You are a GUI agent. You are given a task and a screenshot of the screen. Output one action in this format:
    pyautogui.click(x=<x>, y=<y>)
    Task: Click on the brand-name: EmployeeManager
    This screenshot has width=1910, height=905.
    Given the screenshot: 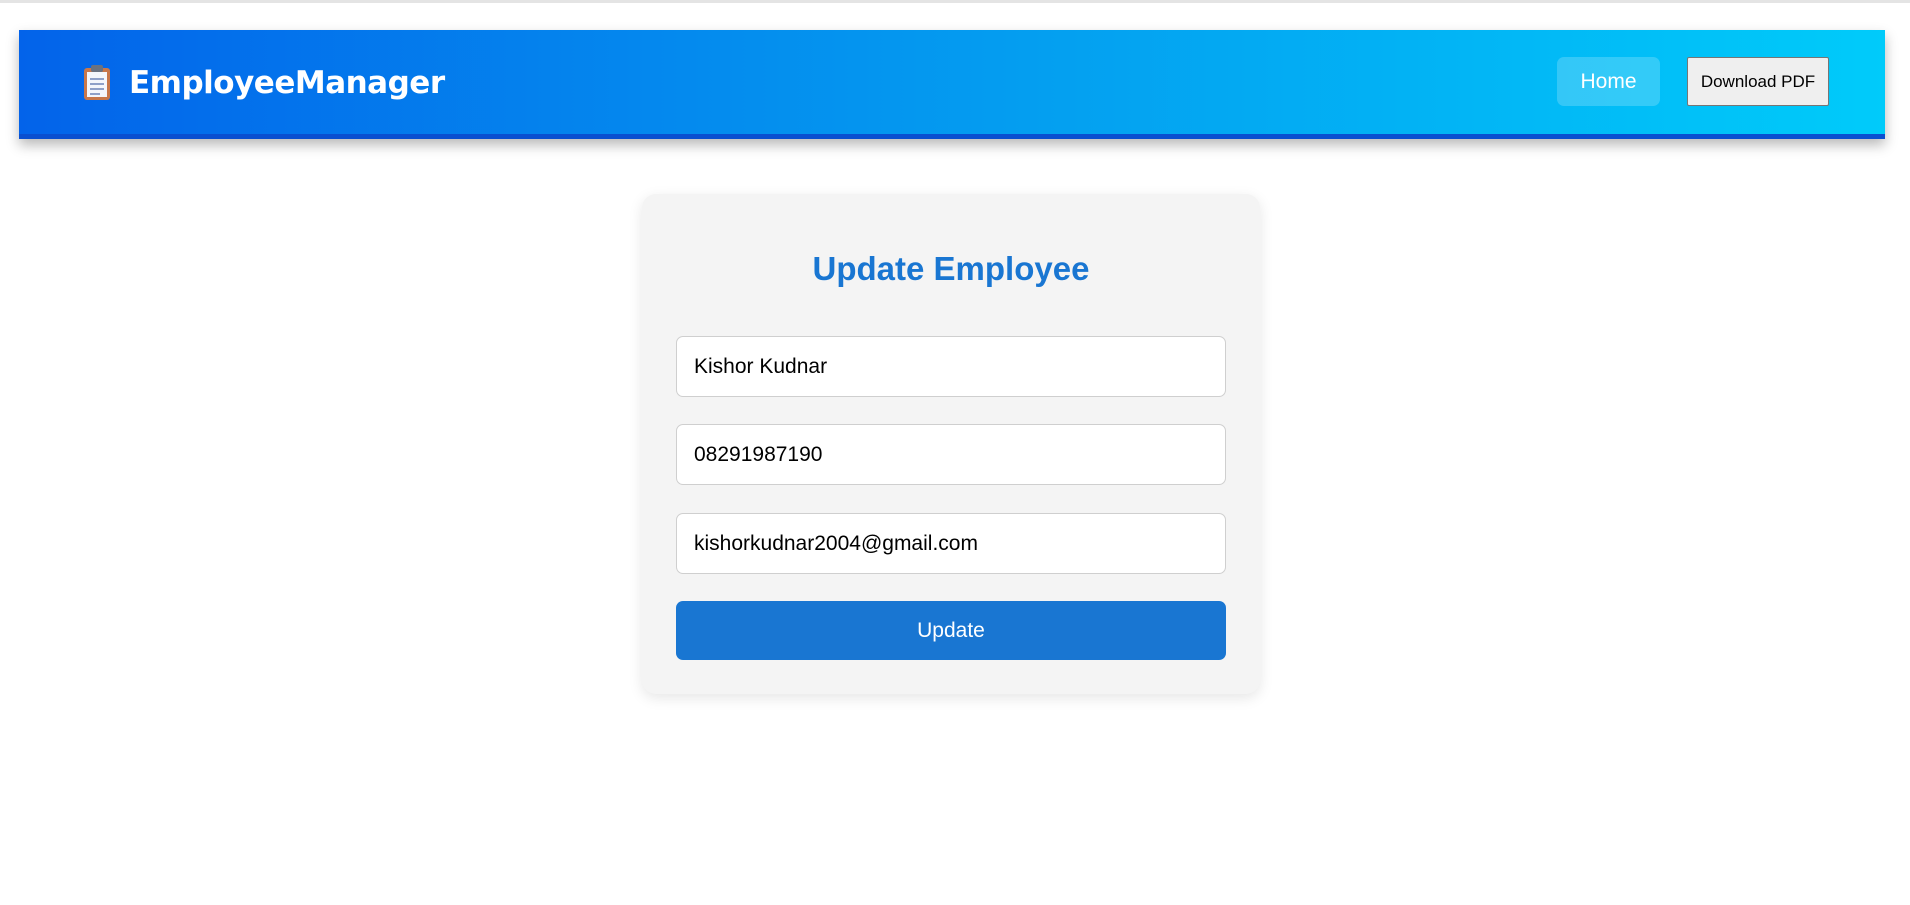 What is the action you would take?
    pyautogui.click(x=287, y=83)
    